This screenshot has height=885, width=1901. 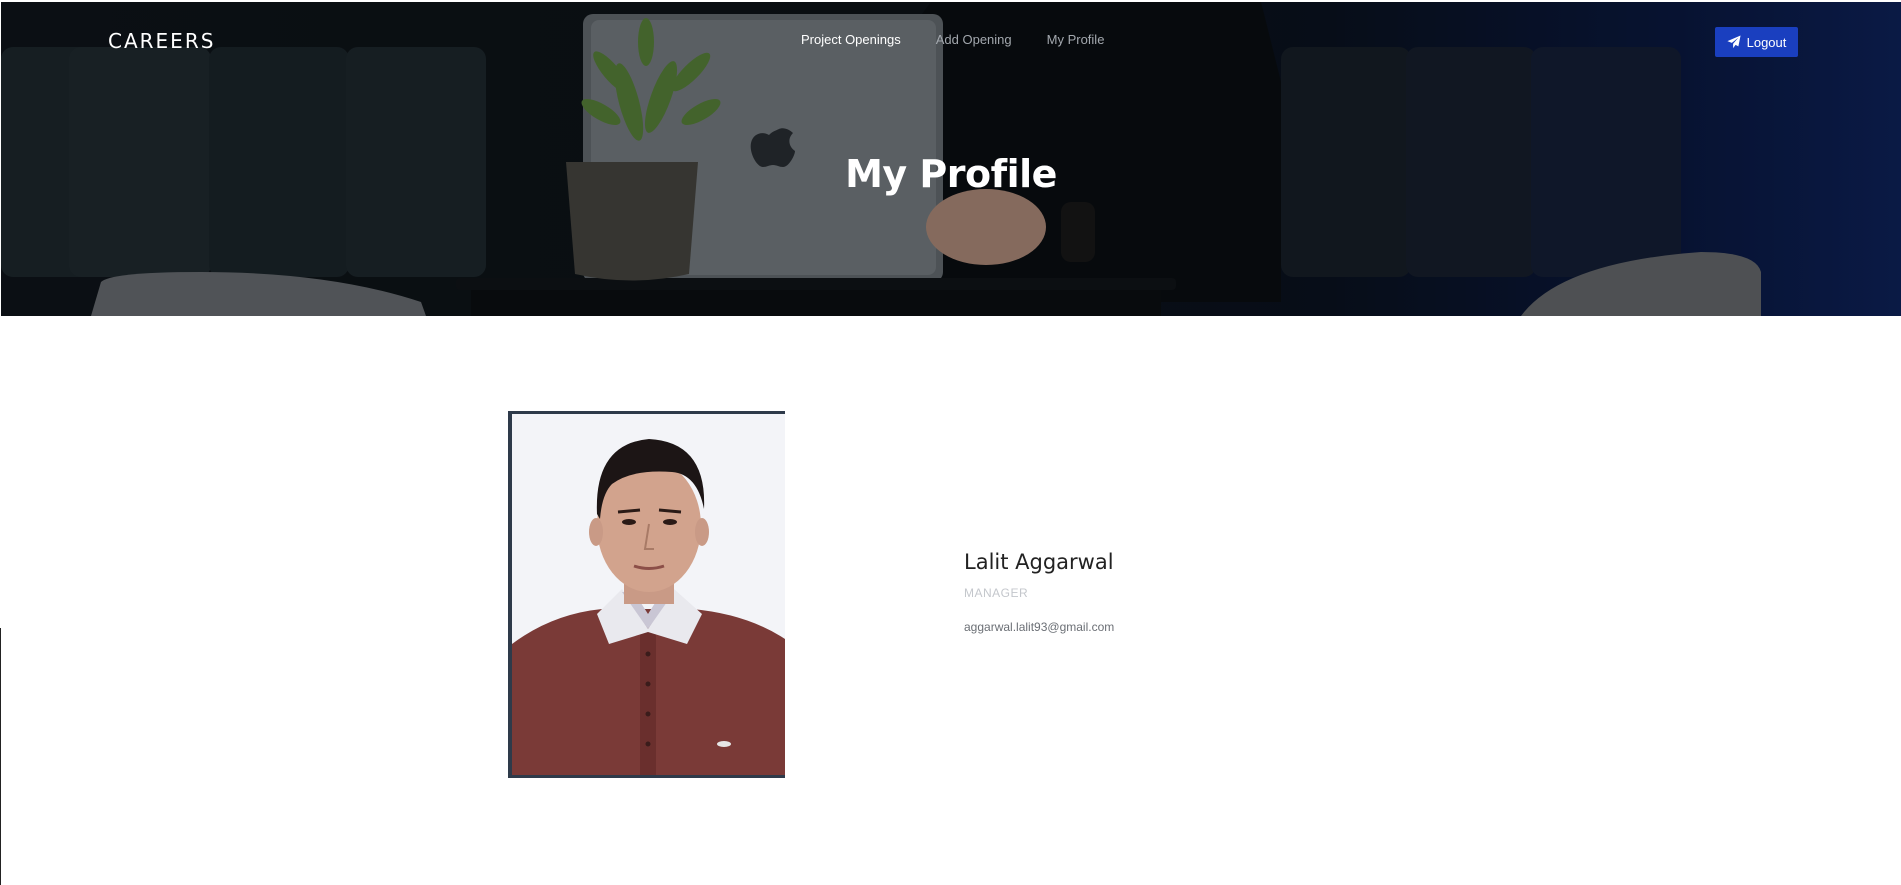 What do you see at coordinates (161, 41) in the screenshot?
I see `brand-logo: CAREERS` at bounding box center [161, 41].